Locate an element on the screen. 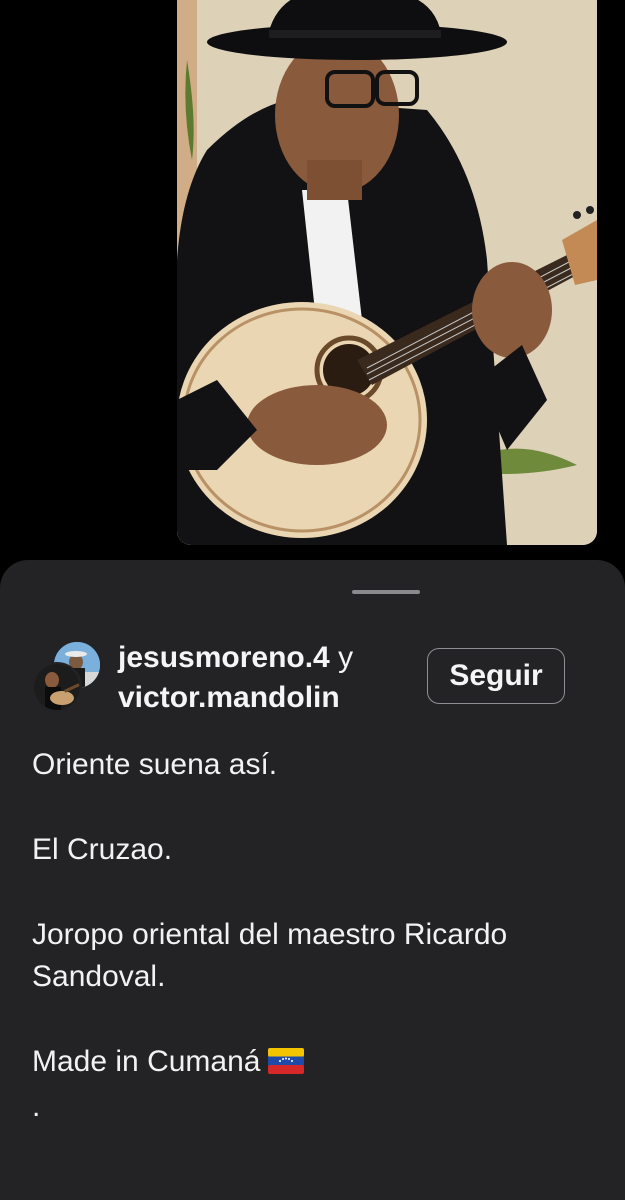  username-conjunction: y is located at coordinates (346, 657).